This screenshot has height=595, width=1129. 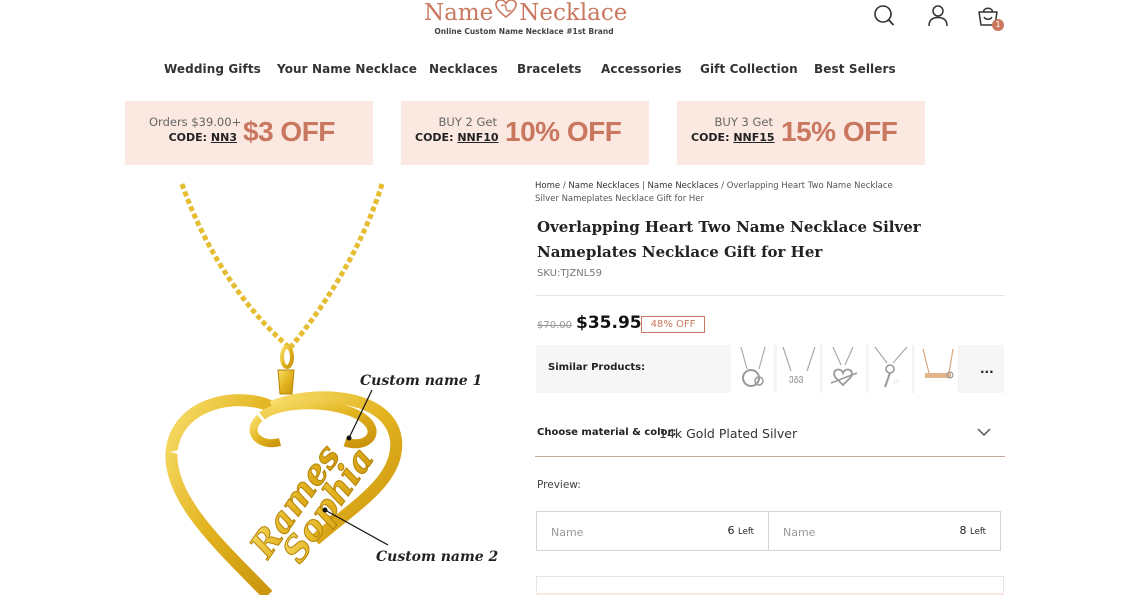 What do you see at coordinates (728, 433) in the screenshot?
I see `material-color-value: 14k Gold Plated Silver` at bounding box center [728, 433].